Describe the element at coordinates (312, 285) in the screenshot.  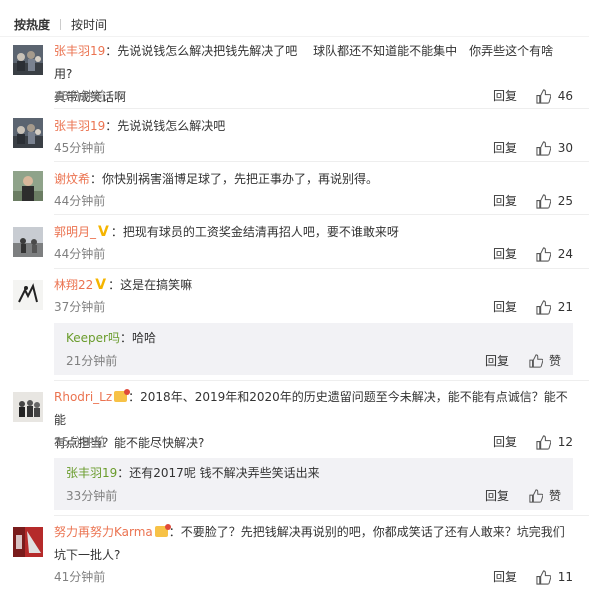
I see `comment-text: 林翔22 V ：这是在搞笑嘛` at that location.